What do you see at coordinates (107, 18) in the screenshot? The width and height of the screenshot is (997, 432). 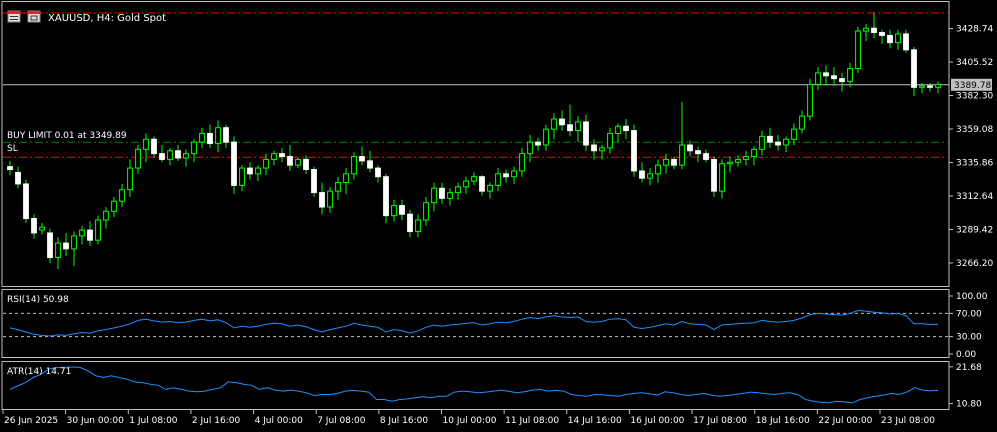 I see `chart-title: XAUUSD, H4: Gold Spot` at bounding box center [107, 18].